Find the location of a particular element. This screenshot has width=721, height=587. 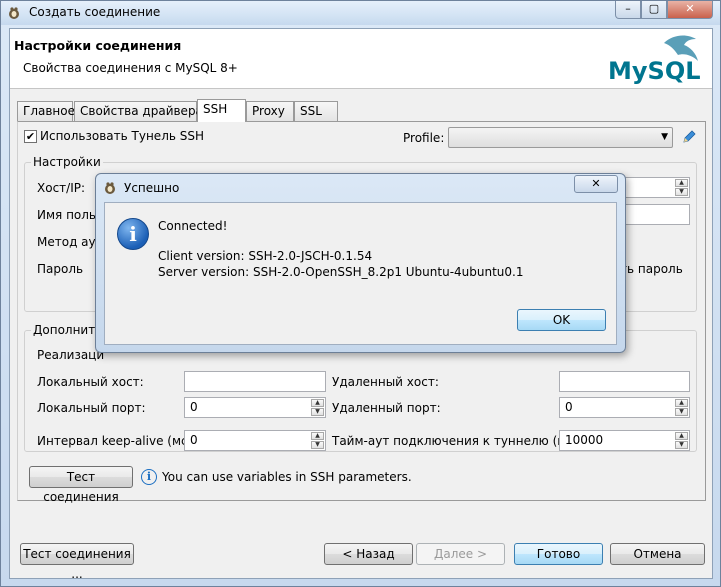

tab-proxy-label: Proxy is located at coordinates (268, 111).